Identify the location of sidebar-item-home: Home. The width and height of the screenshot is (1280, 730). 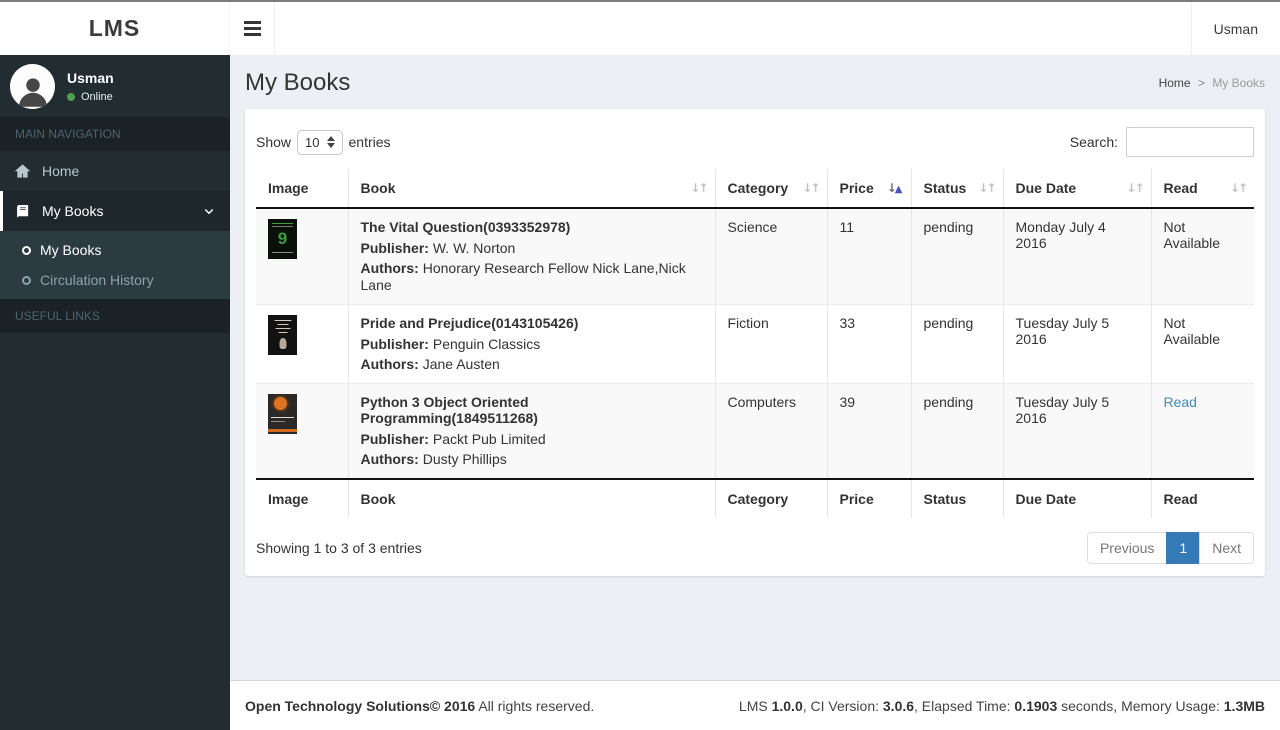
(115, 171).